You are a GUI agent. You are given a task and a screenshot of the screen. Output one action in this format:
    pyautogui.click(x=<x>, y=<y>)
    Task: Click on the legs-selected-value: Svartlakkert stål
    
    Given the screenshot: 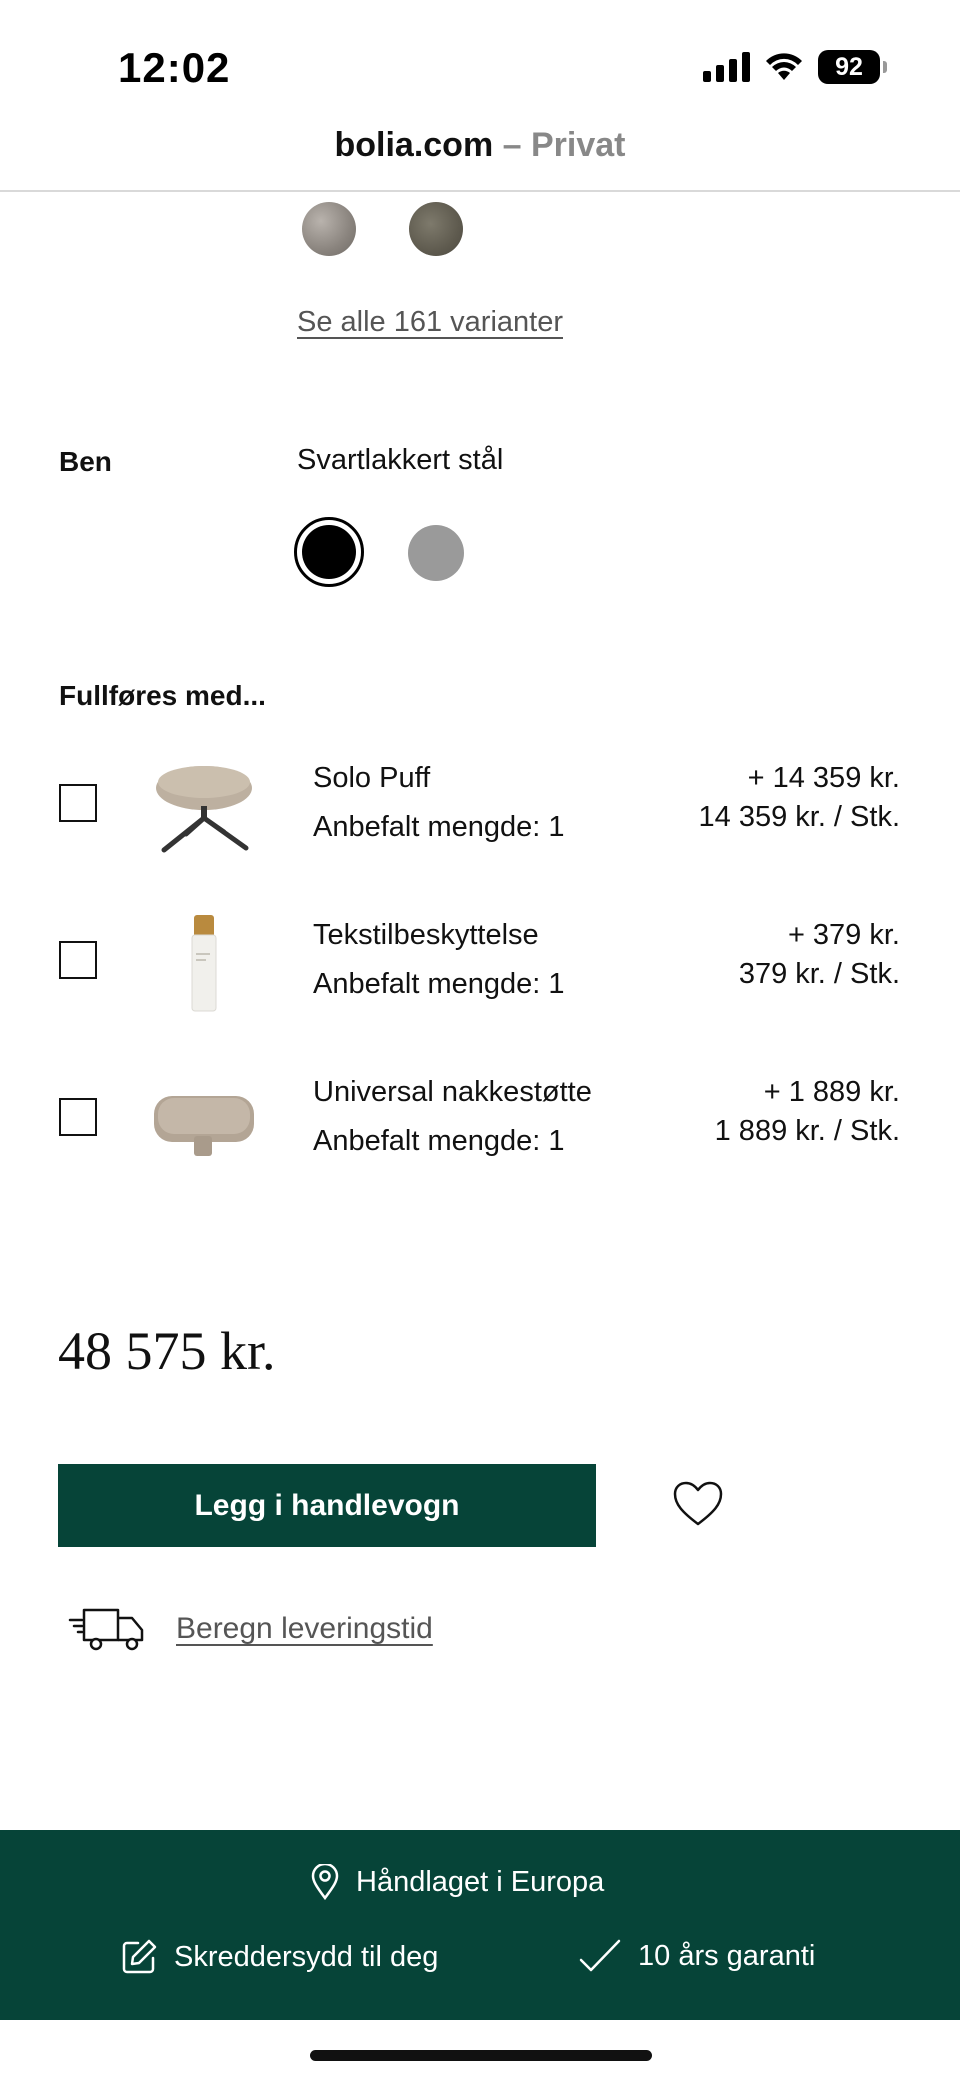 What is the action you would take?
    pyautogui.click(x=400, y=460)
    